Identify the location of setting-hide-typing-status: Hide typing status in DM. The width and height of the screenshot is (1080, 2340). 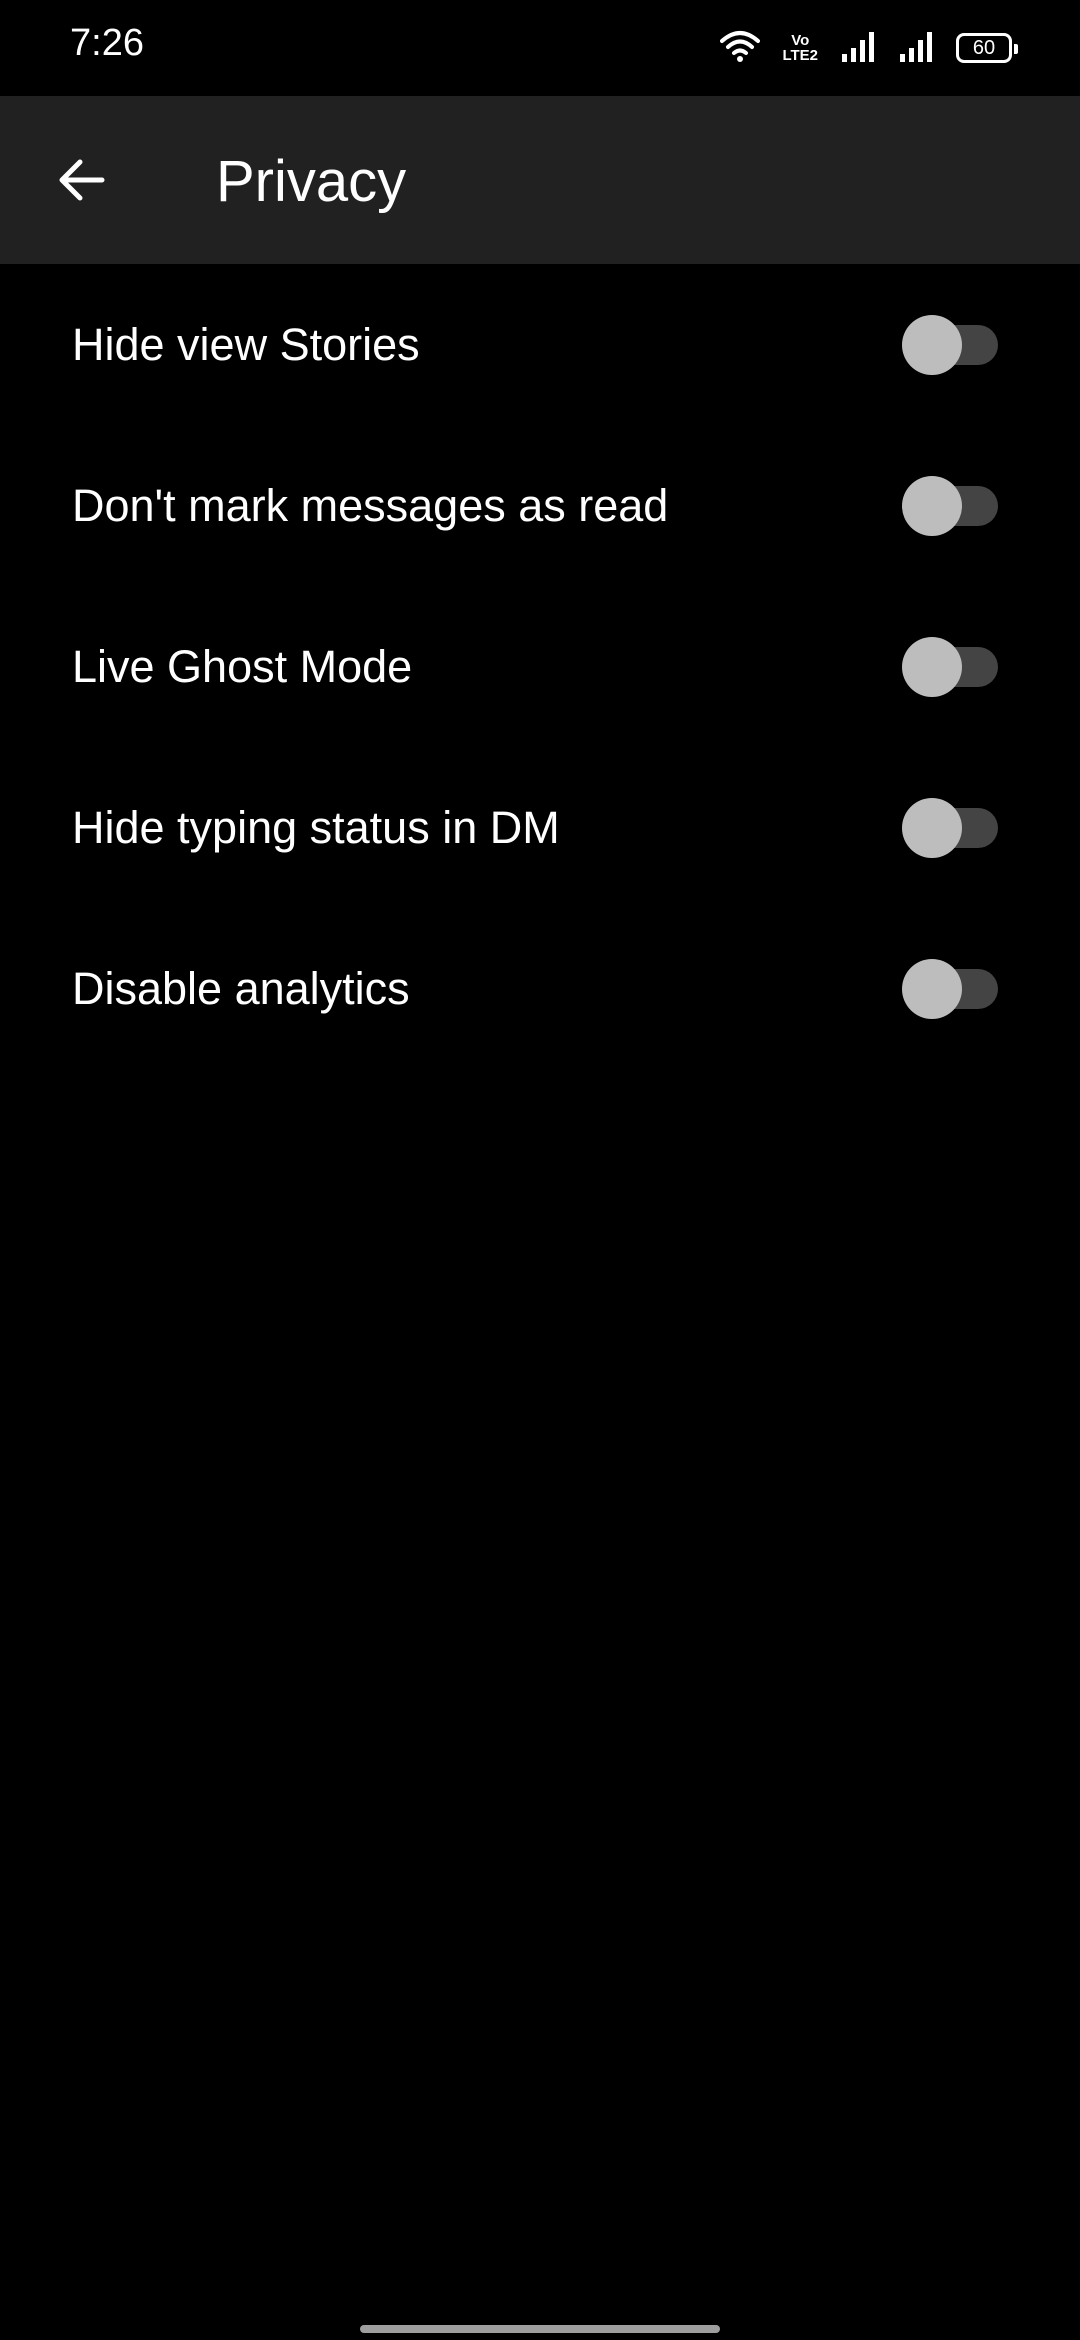
(540, 827).